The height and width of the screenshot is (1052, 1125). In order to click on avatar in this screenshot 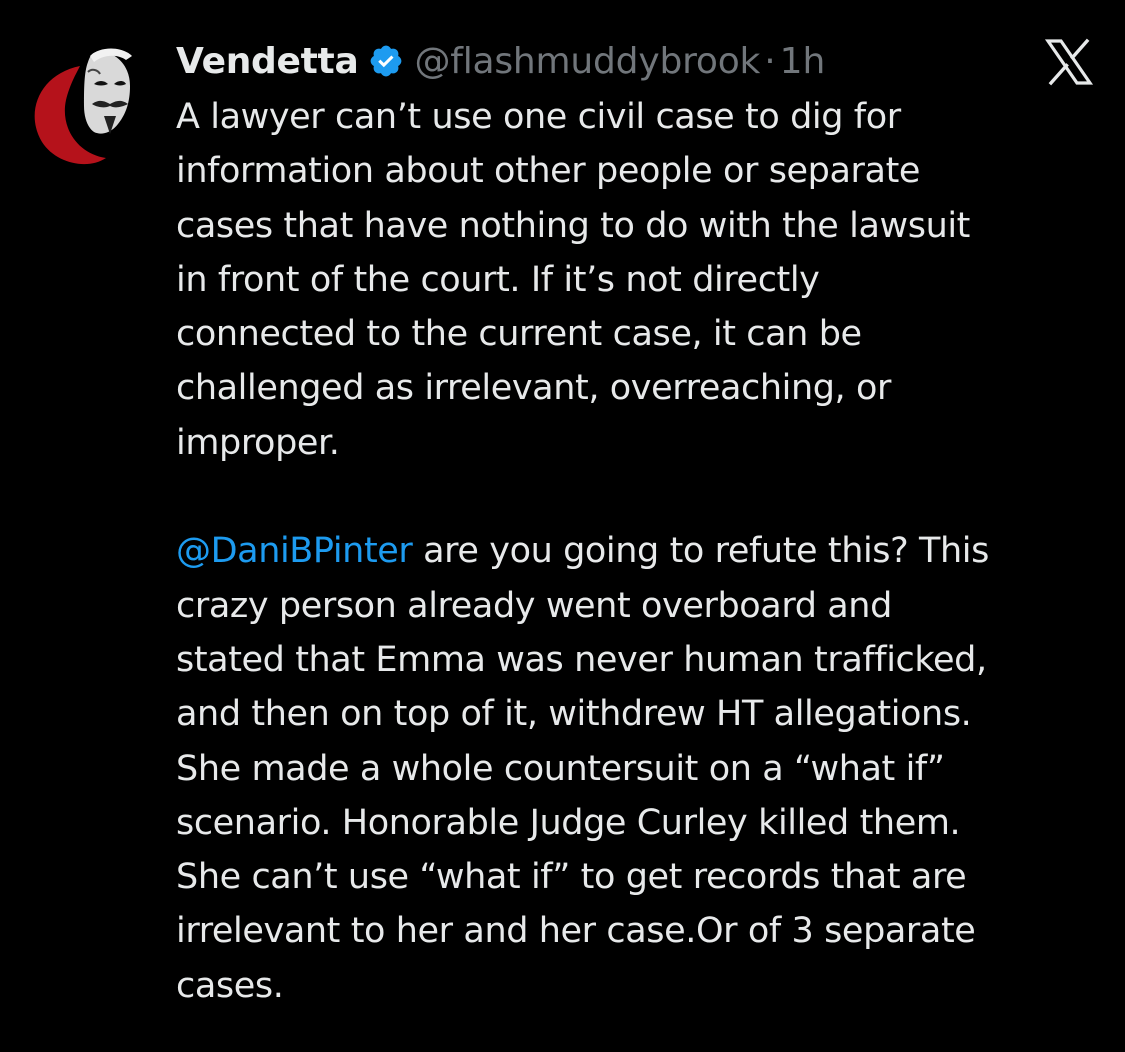, I will do `click(86, 106)`.